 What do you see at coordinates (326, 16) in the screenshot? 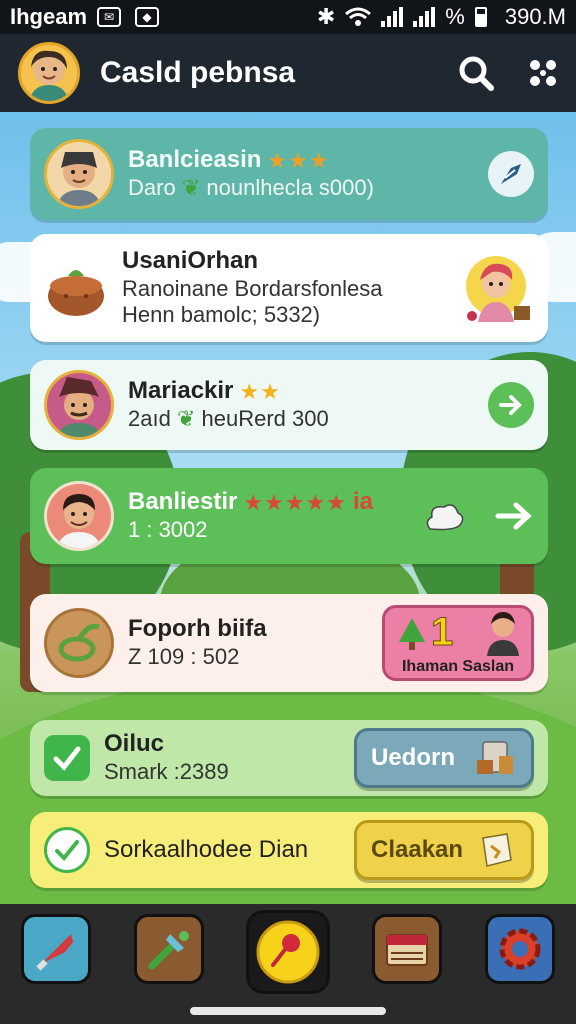
I see `bluetooth-icon: ✱` at bounding box center [326, 16].